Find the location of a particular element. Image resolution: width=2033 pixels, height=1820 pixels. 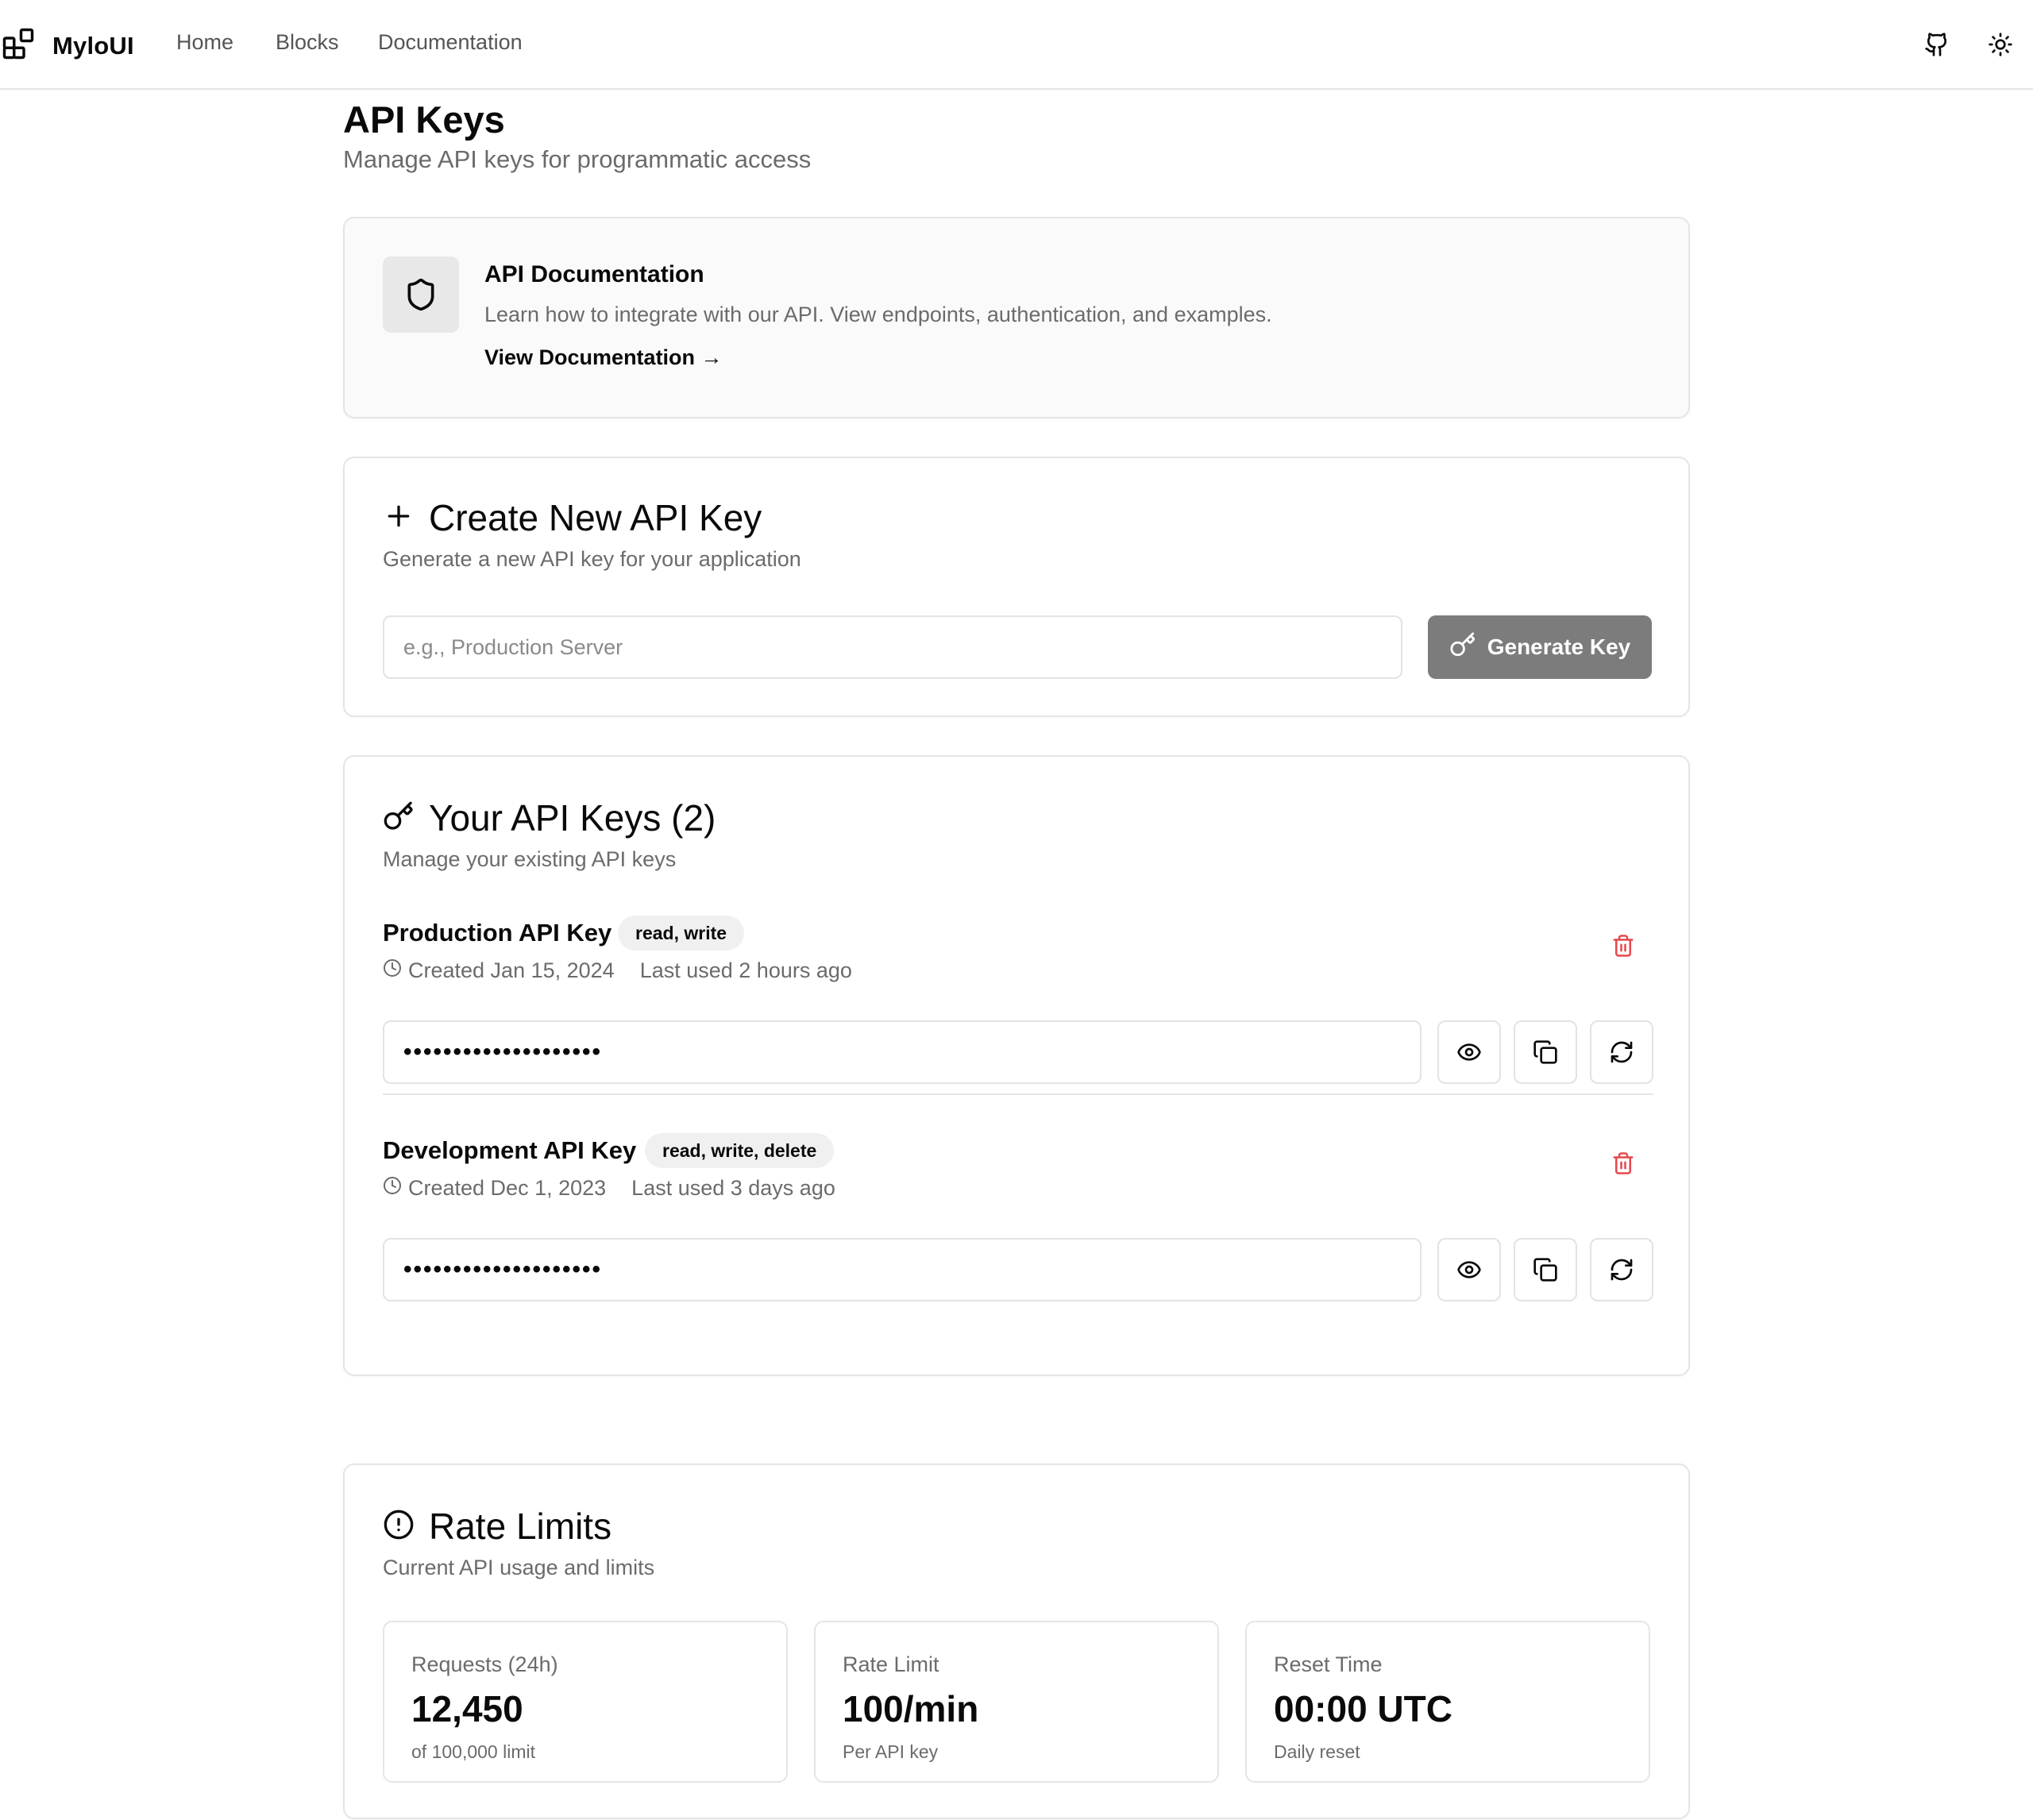

github-icon is located at coordinates (1937, 44).